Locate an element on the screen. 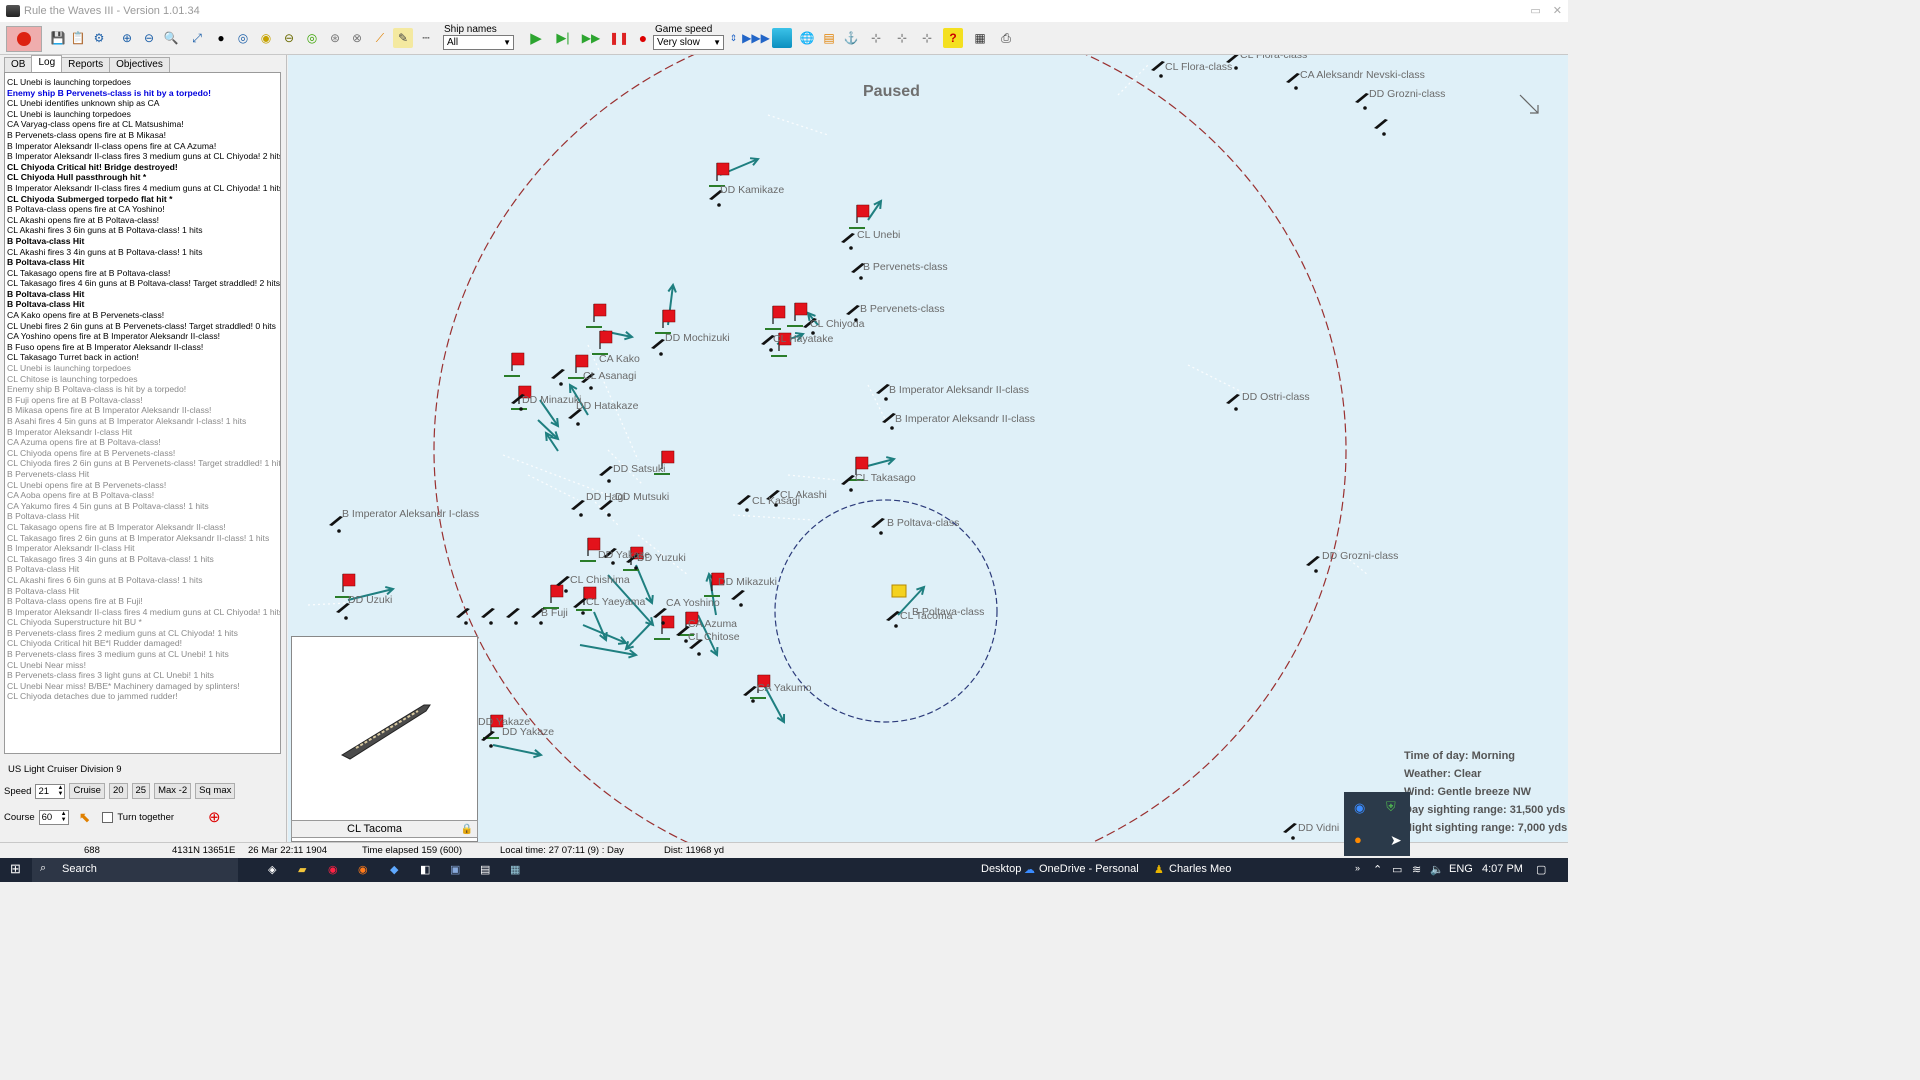  spinner-arrows-icon: ▲ ▼ is located at coordinates (64, 817).